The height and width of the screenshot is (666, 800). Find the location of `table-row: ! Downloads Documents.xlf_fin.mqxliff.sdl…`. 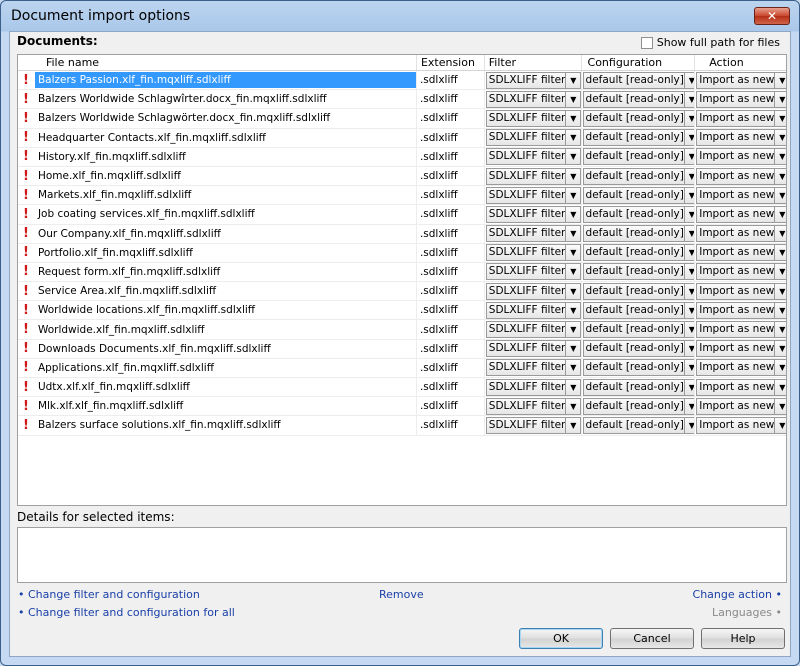

table-row: ! Downloads Documents.xlf_fin.mqxliff.sdl… is located at coordinates (402, 349).